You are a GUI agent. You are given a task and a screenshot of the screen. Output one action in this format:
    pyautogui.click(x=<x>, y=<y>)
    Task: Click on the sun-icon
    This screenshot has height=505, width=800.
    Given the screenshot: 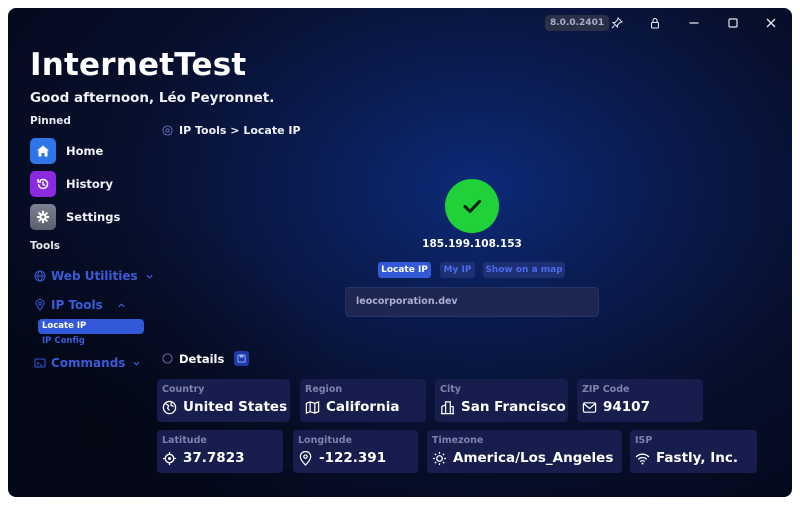 What is the action you would take?
    pyautogui.click(x=439, y=458)
    